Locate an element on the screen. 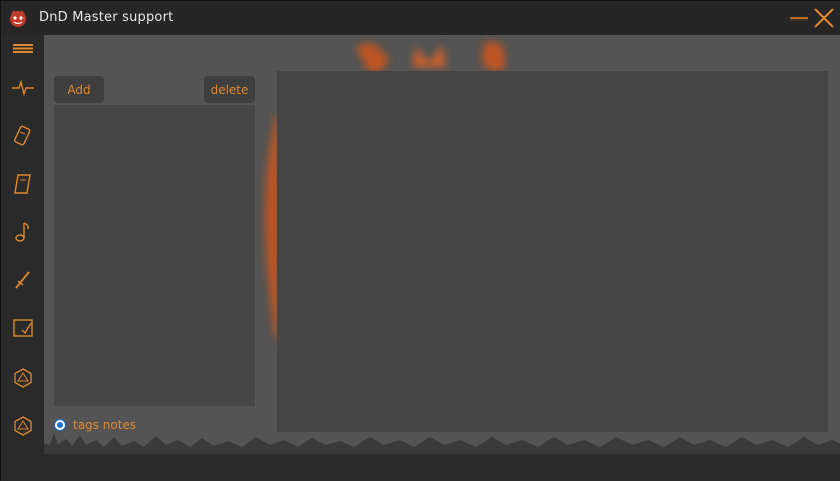 Image resolution: width=840 pixels, height=481 pixels. dice-icon is located at coordinates (22, 135).